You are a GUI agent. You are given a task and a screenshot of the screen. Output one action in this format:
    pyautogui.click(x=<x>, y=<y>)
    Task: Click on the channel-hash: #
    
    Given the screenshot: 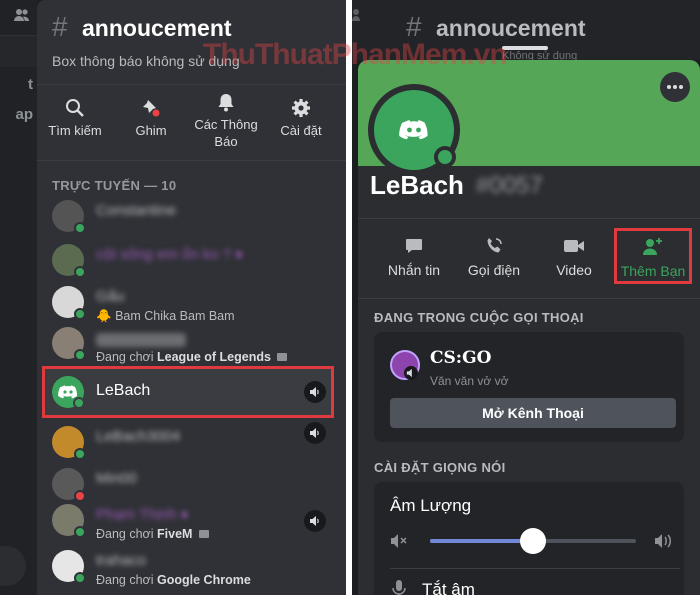 What is the action you would take?
    pyautogui.click(x=60, y=26)
    